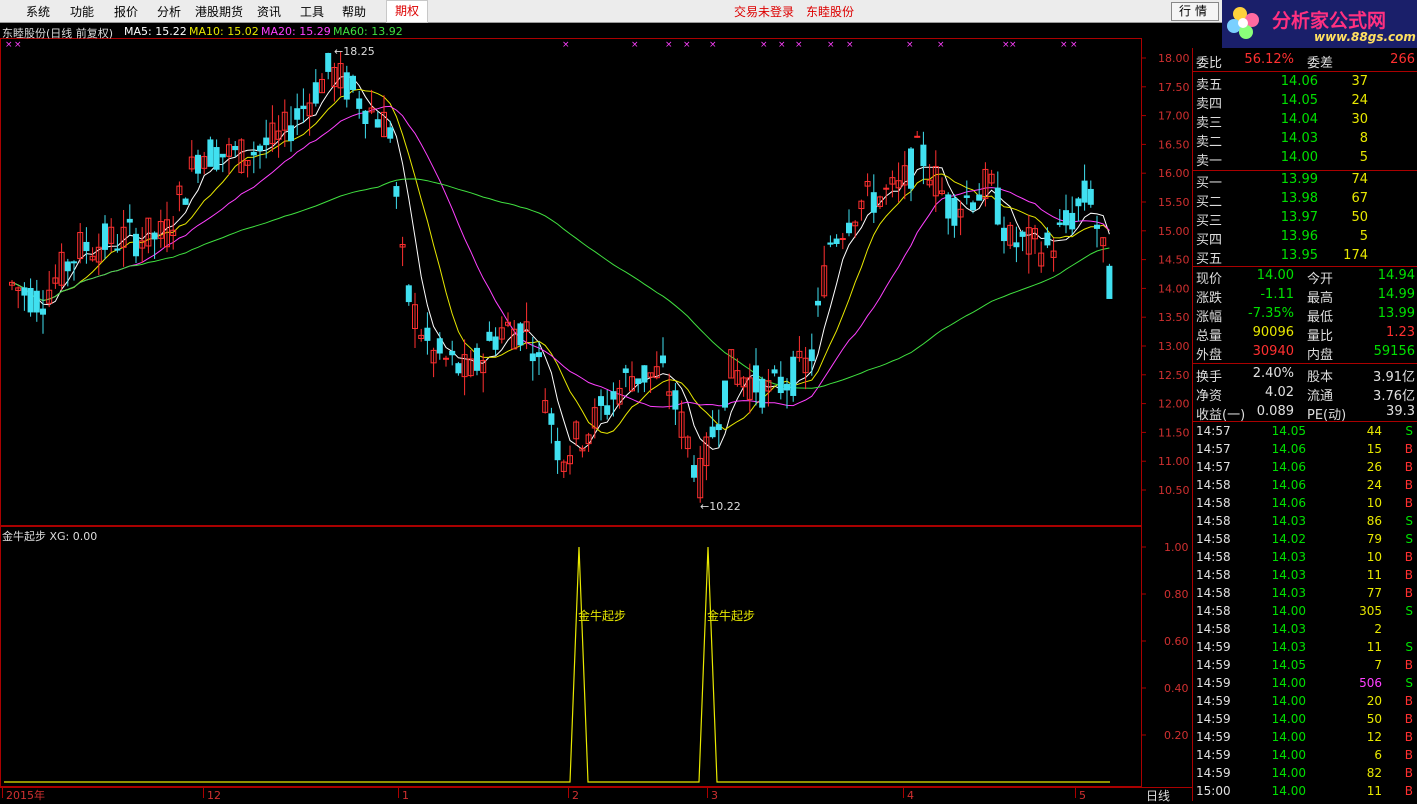 Image resolution: width=1417 pixels, height=804 pixels. What do you see at coordinates (354, 11) in the screenshot?
I see `menu-help: 帮助` at bounding box center [354, 11].